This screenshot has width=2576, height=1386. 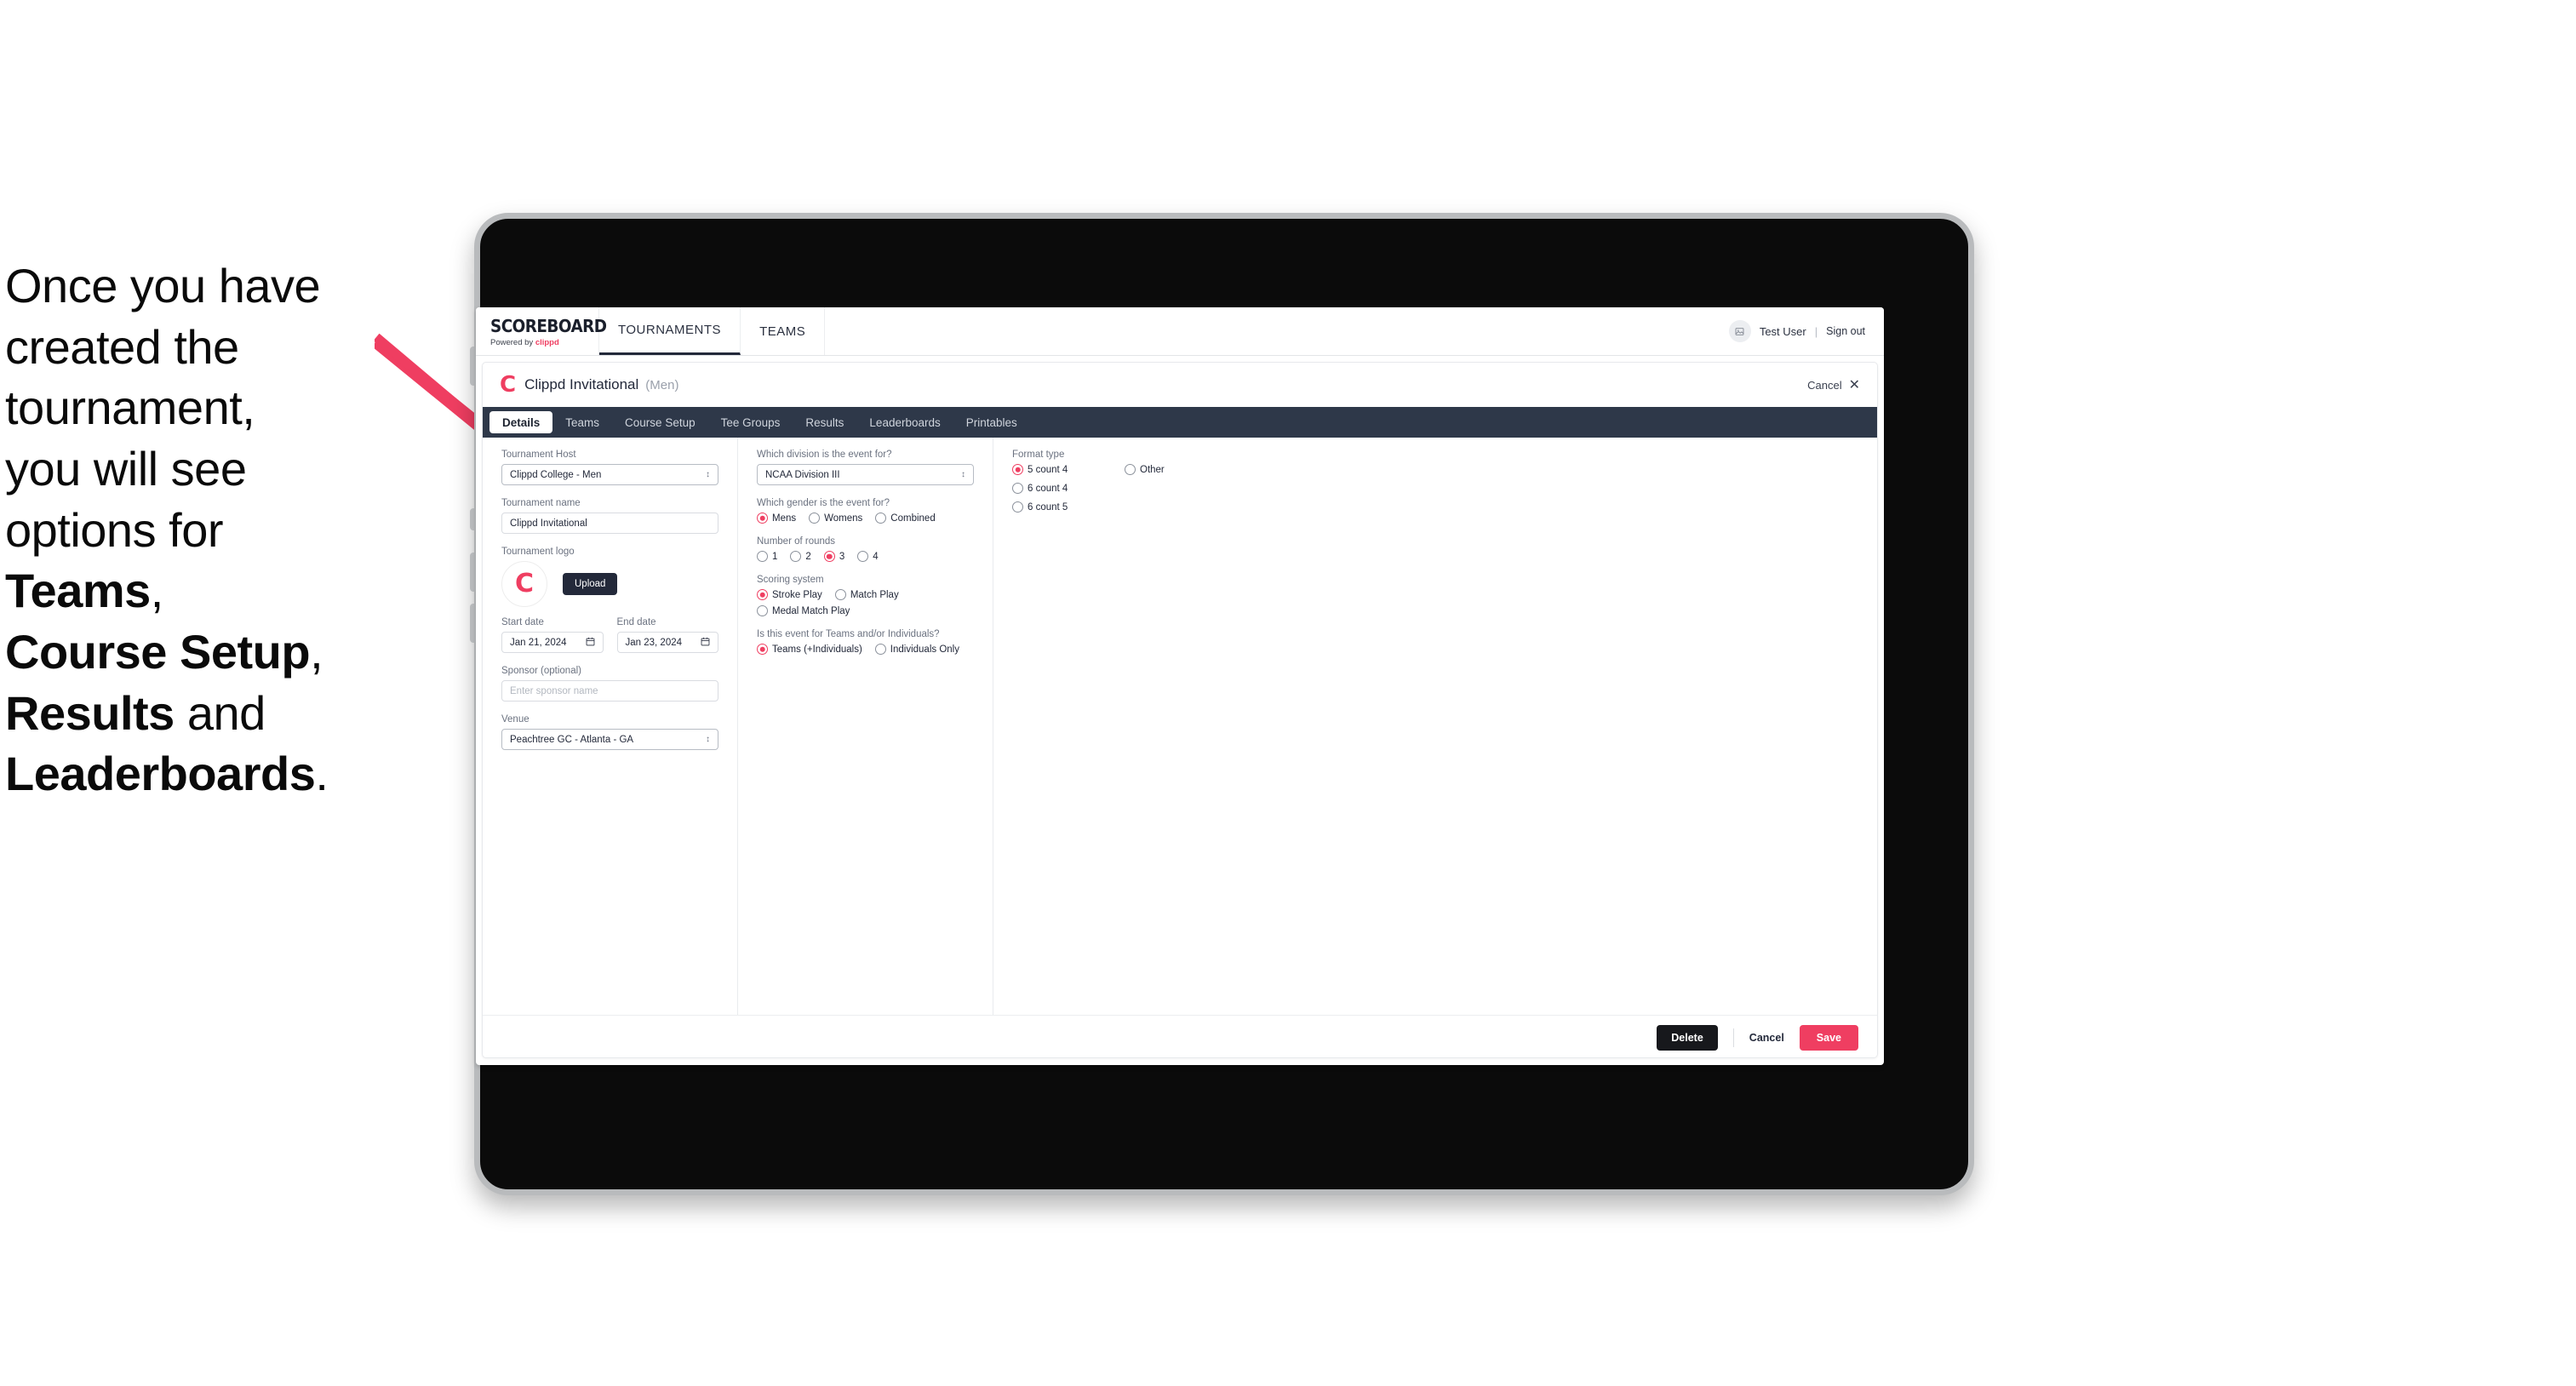 What do you see at coordinates (322, 774) in the screenshot?
I see `annotation-period: .` at bounding box center [322, 774].